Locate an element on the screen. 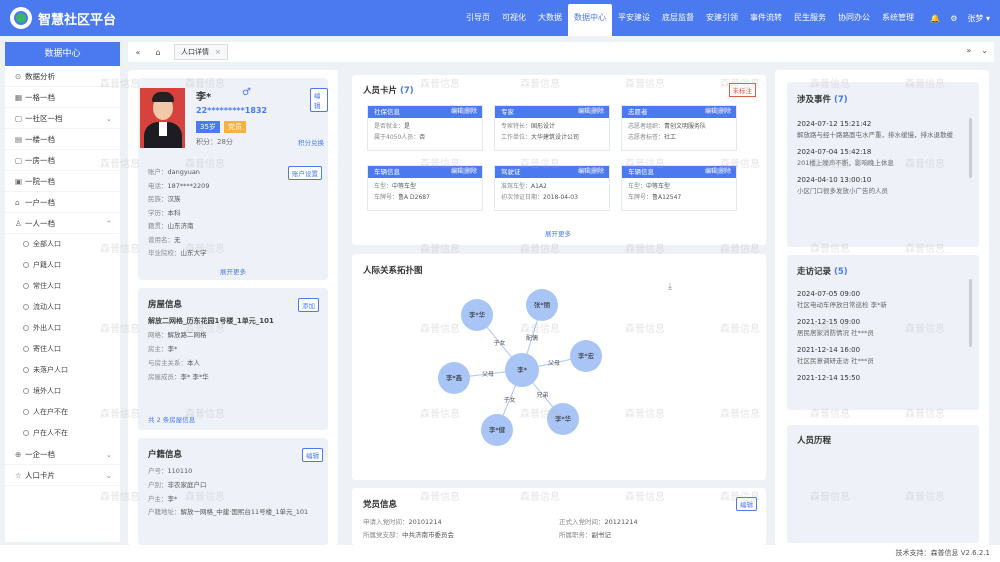 This screenshot has width=1000, height=562. relation-graph is located at coordinates (520, 367).